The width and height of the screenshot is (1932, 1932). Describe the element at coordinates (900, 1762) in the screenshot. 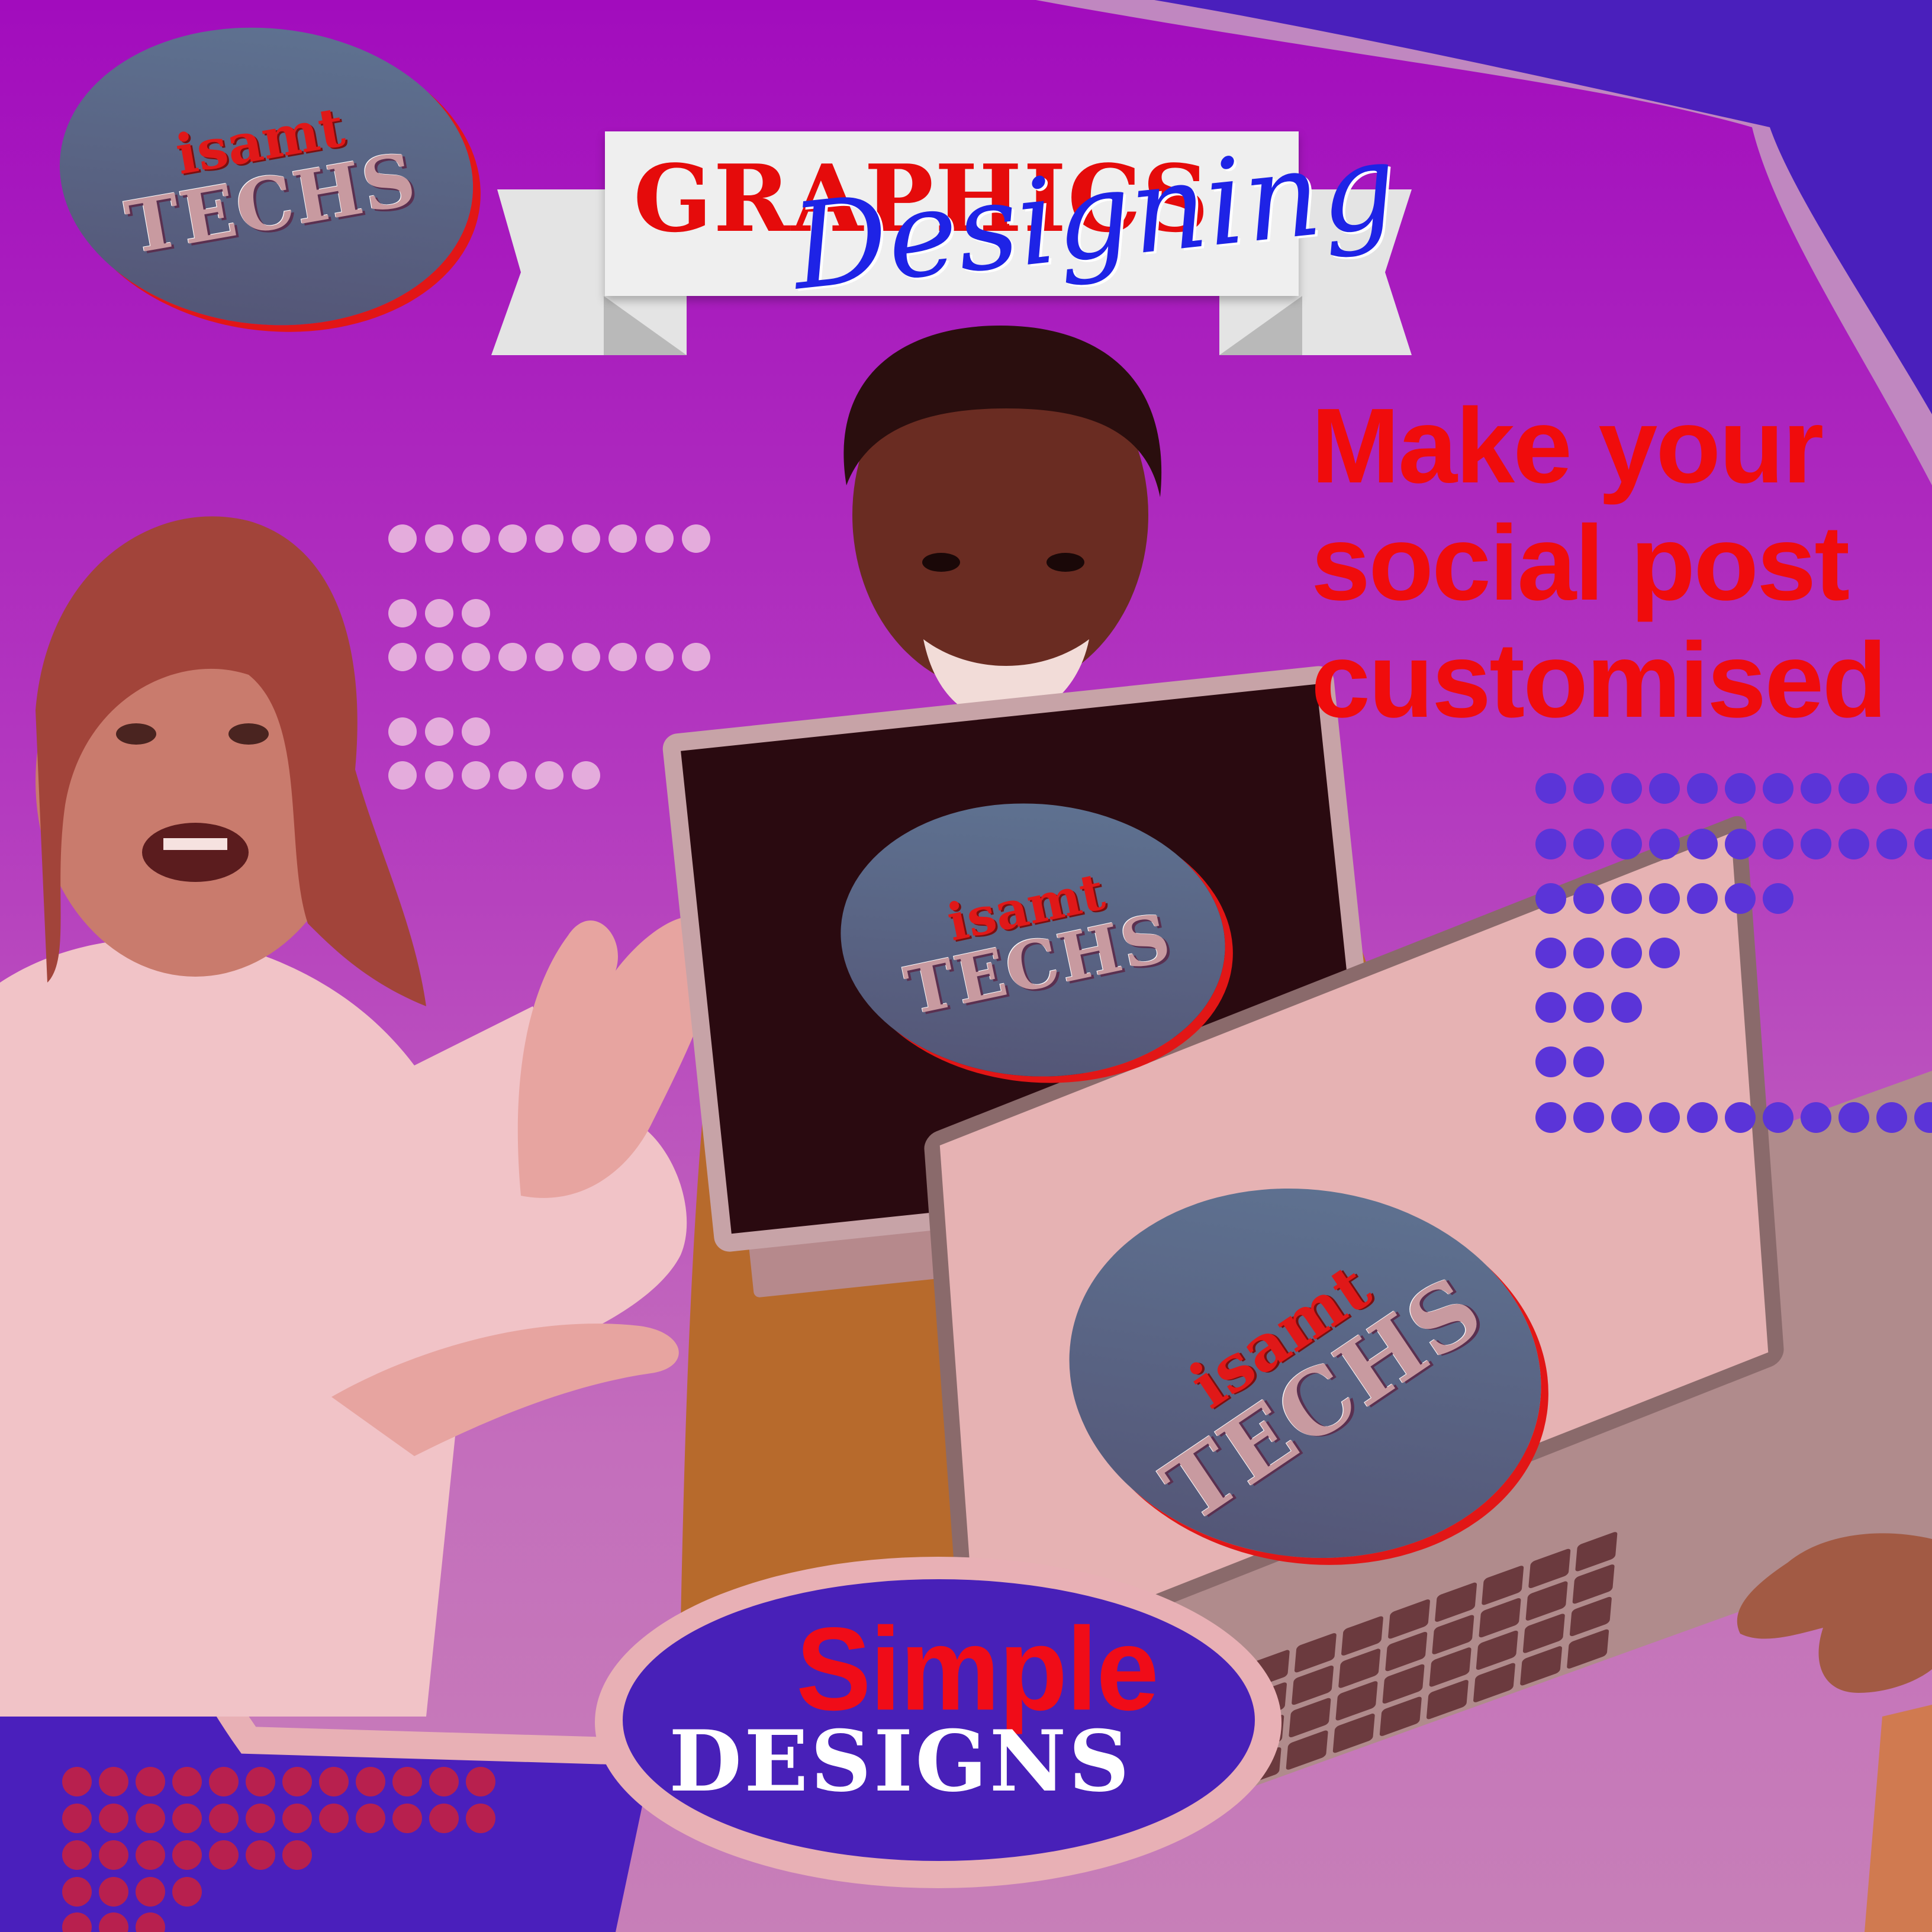

I see `bubble-text-designs: DESIGNS` at that location.